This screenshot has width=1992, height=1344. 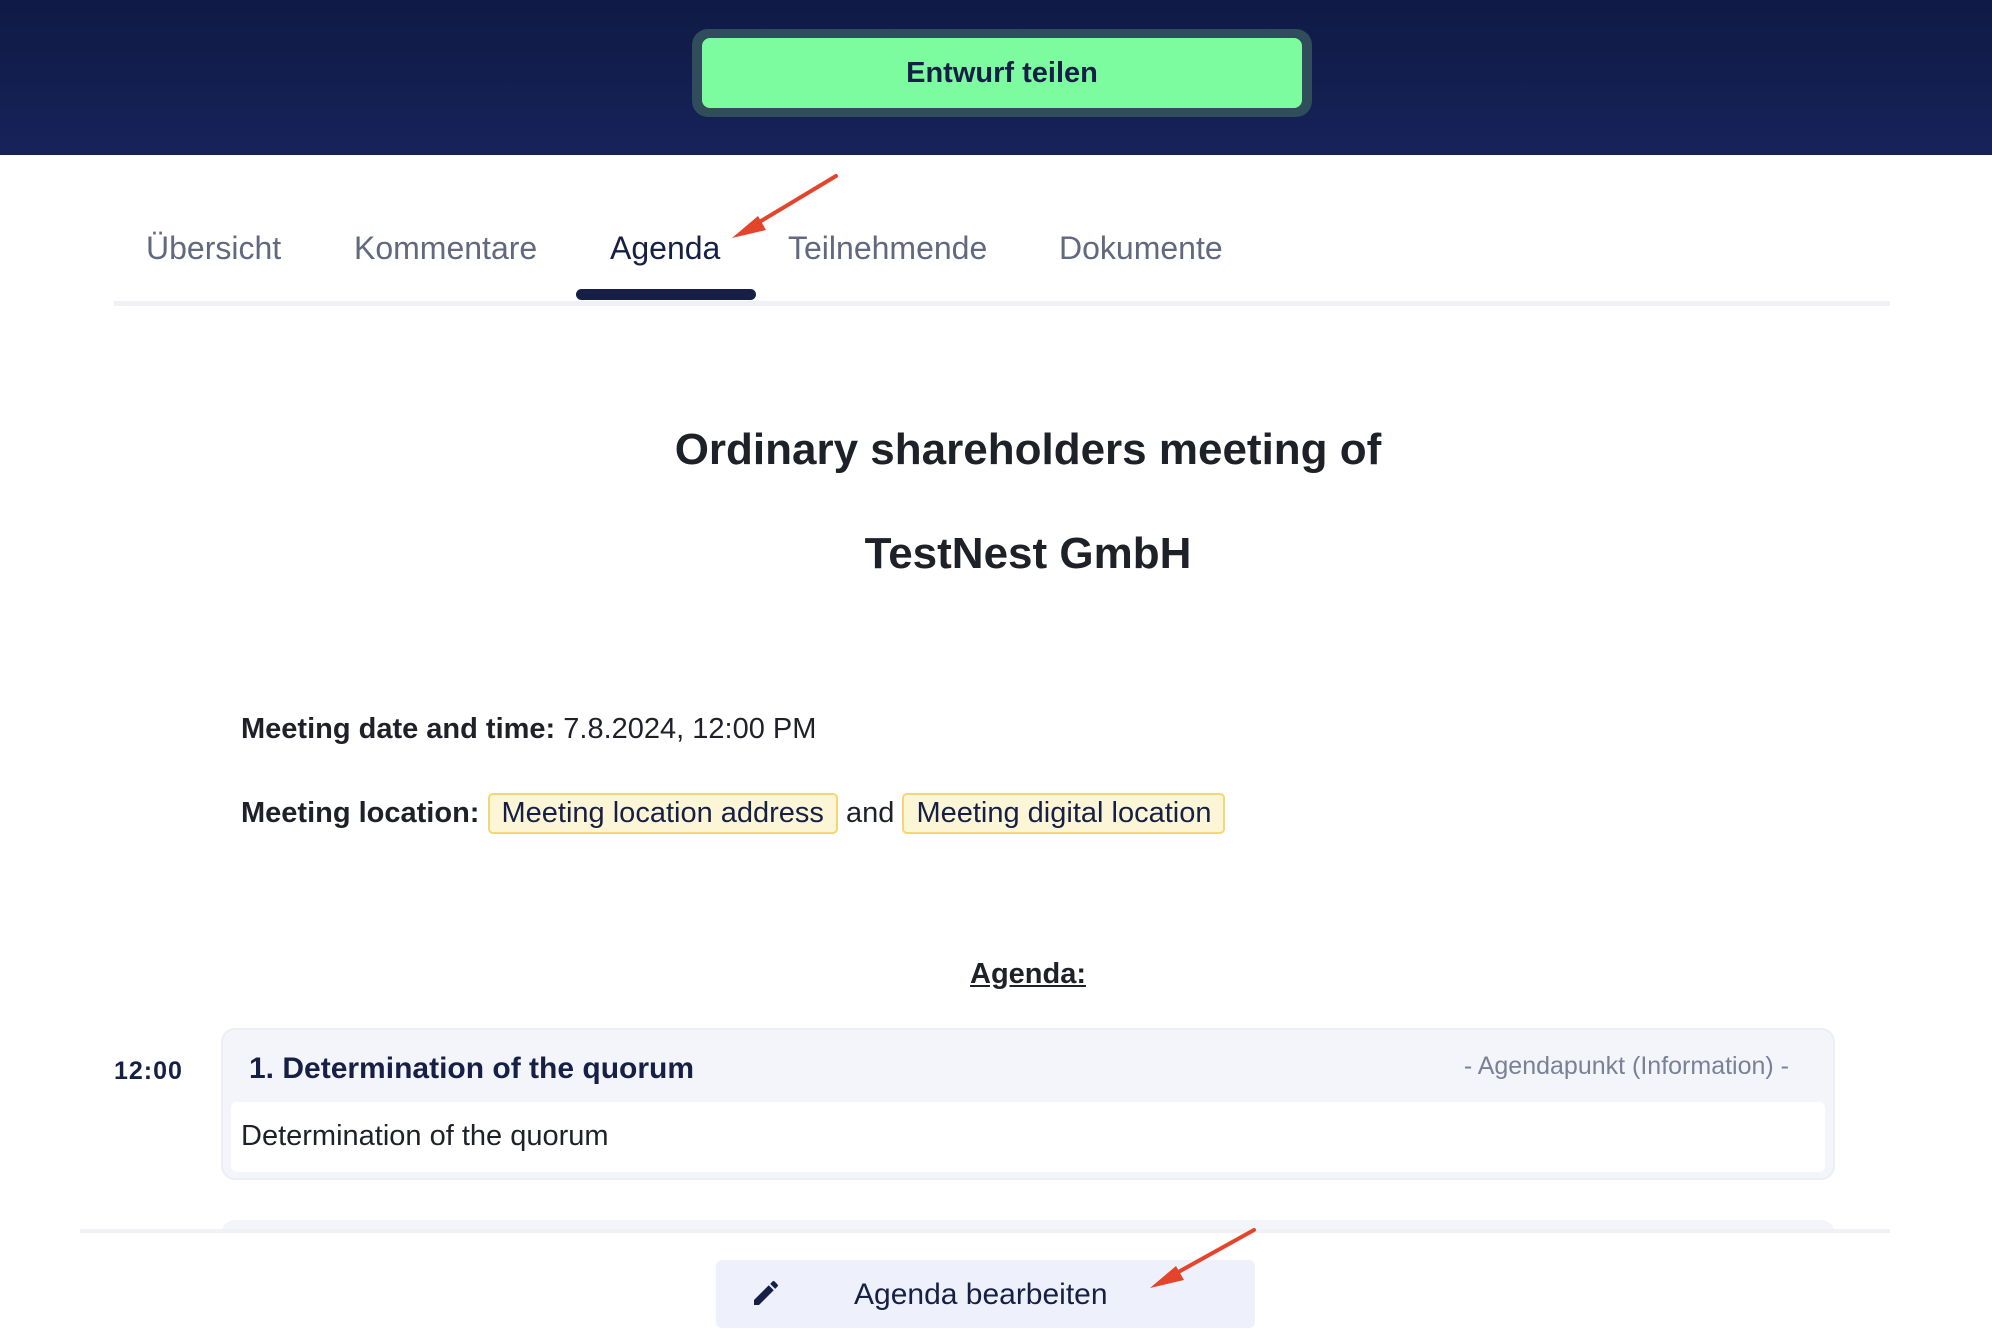 What do you see at coordinates (1028, 974) in the screenshot?
I see `agenda-heading: Agenda:` at bounding box center [1028, 974].